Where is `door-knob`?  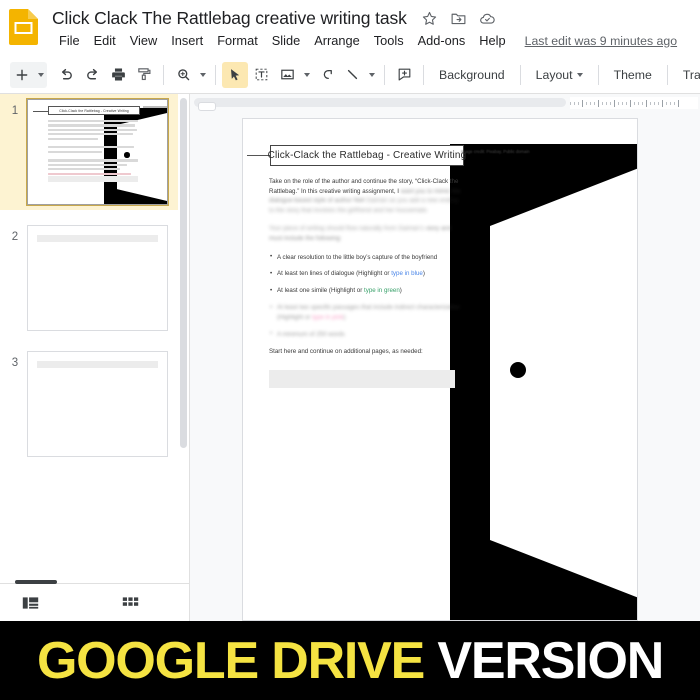 door-knob is located at coordinates (518, 370).